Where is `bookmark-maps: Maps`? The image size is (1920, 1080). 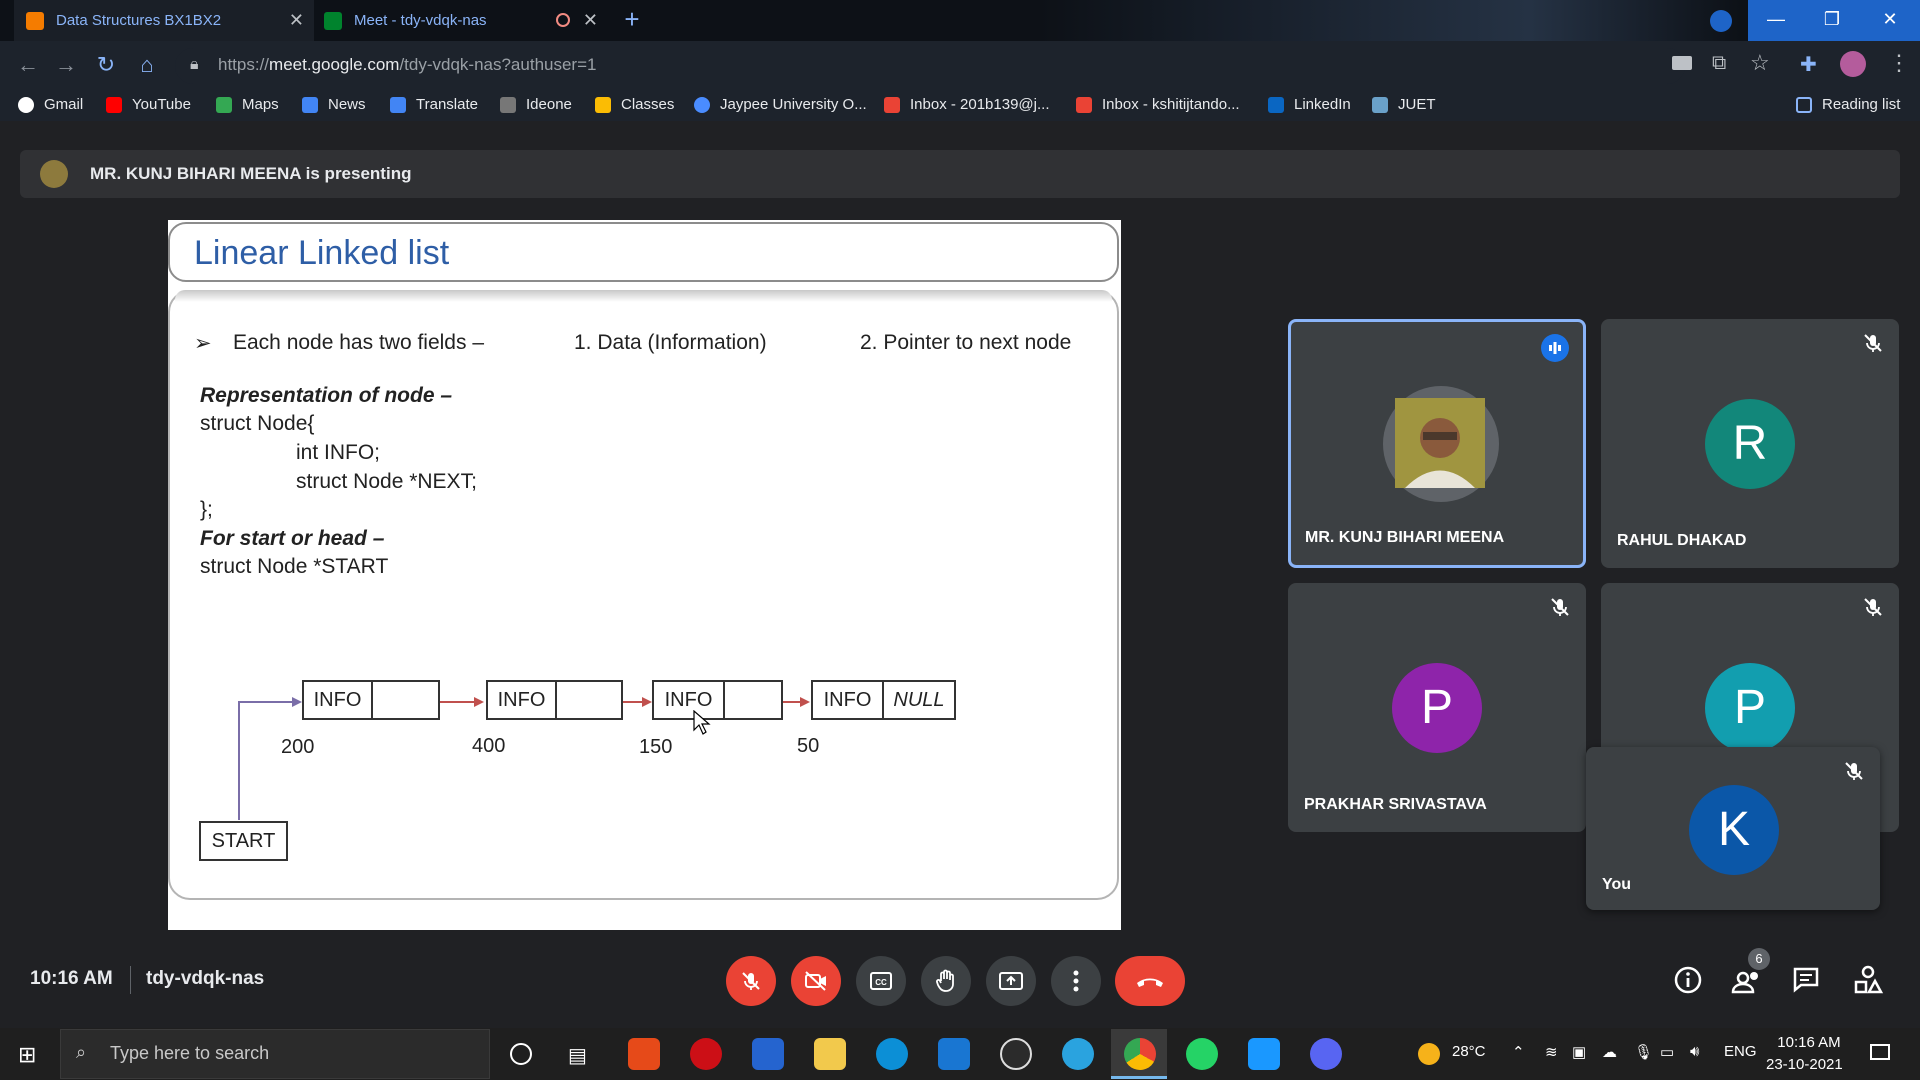 bookmark-maps: Maps is located at coordinates (247, 104).